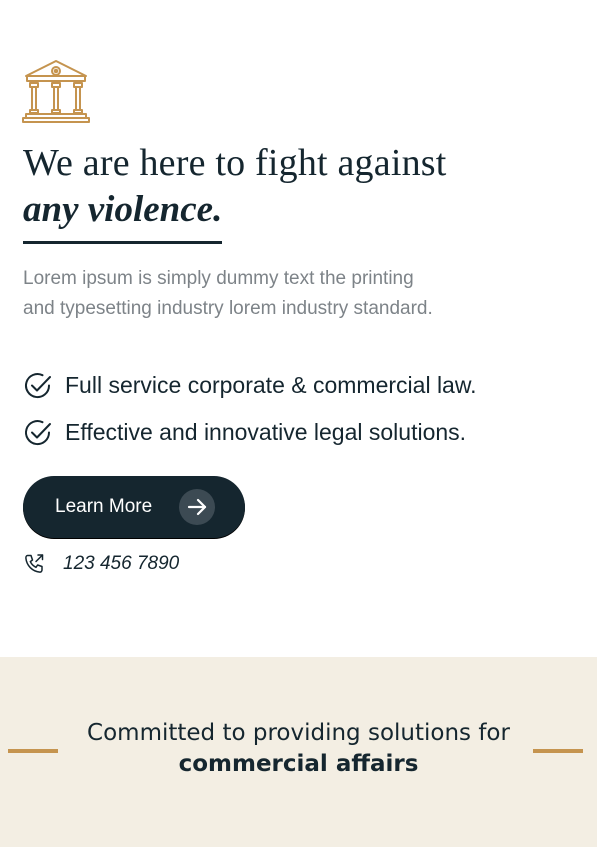  I want to click on learn-more-label: Learn More, so click(104, 506).